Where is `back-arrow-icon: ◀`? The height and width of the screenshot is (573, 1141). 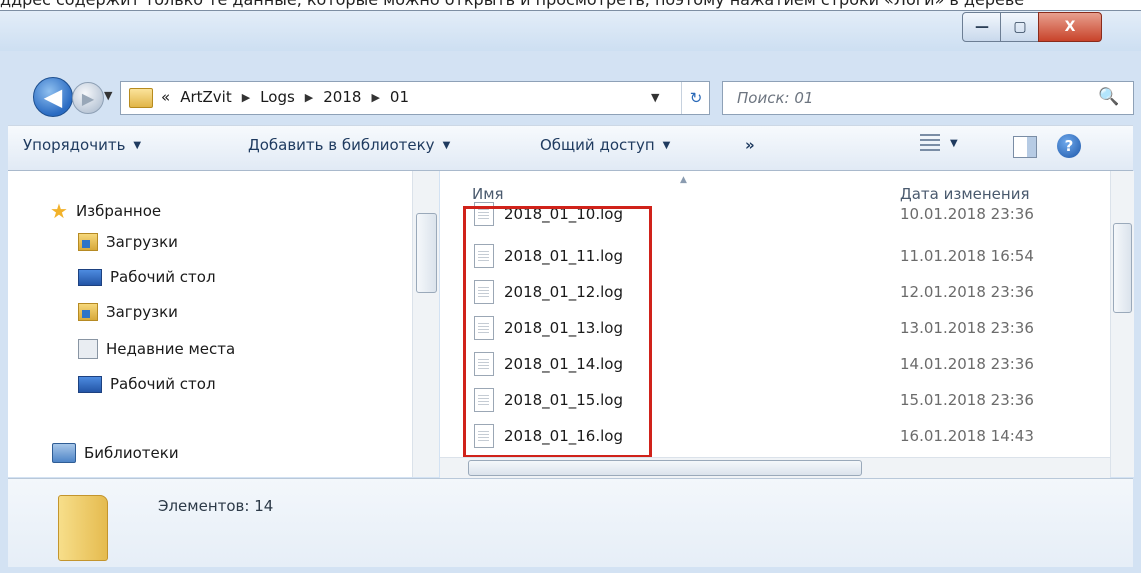
back-arrow-icon: ◀ is located at coordinates (53, 97).